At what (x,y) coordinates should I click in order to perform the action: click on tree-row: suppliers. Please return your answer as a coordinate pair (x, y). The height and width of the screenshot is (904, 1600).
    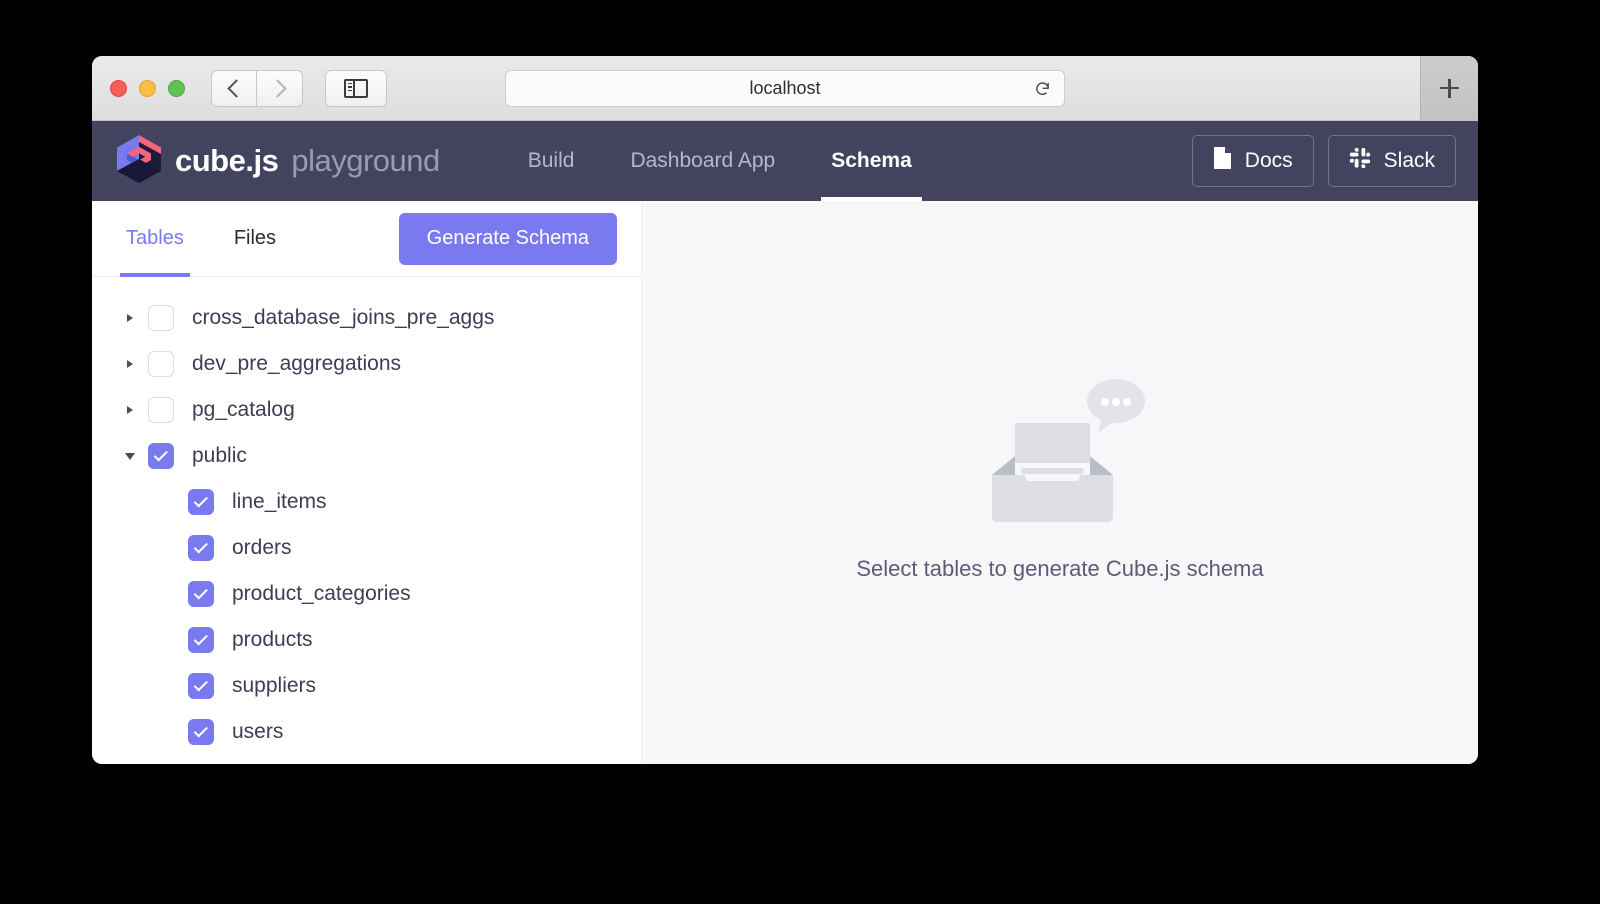
    Looking at the image, I should click on (366, 686).